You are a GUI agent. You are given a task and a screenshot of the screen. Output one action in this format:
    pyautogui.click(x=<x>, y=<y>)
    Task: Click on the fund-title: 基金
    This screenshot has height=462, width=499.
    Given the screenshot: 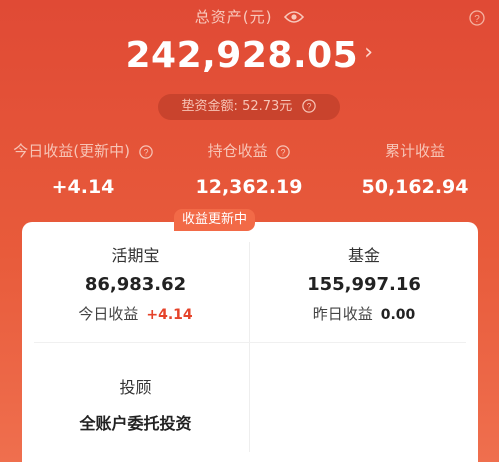 What is the action you would take?
    pyautogui.click(x=363, y=255)
    